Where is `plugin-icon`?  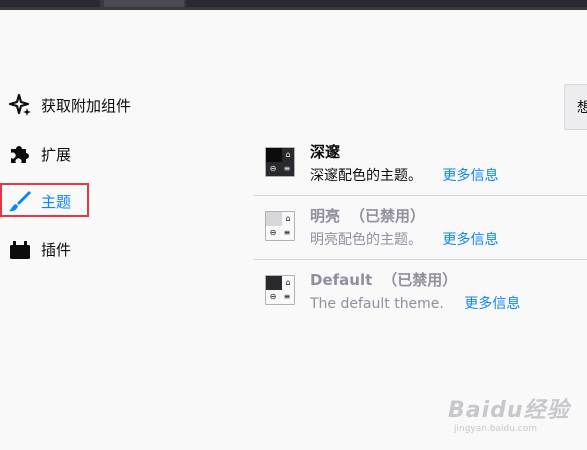 plugin-icon is located at coordinates (20, 249).